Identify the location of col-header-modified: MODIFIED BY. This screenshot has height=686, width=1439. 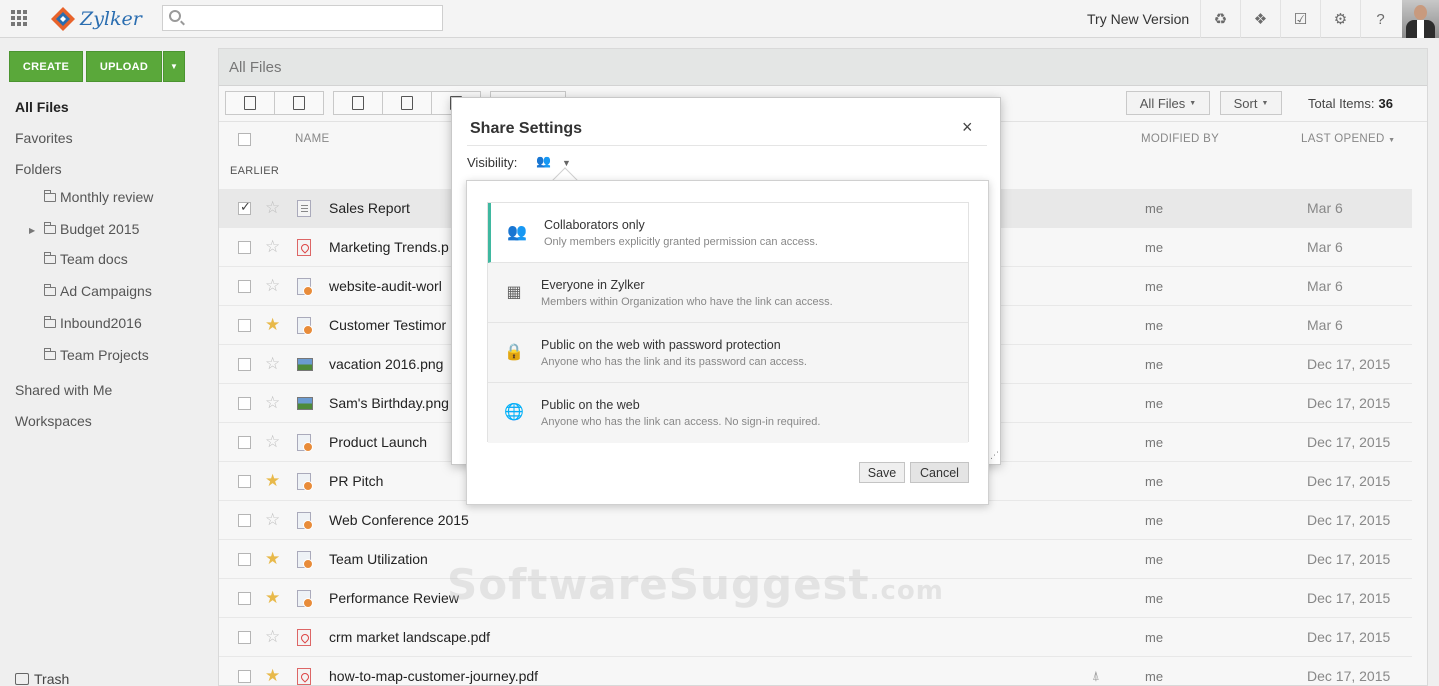
(1180, 139).